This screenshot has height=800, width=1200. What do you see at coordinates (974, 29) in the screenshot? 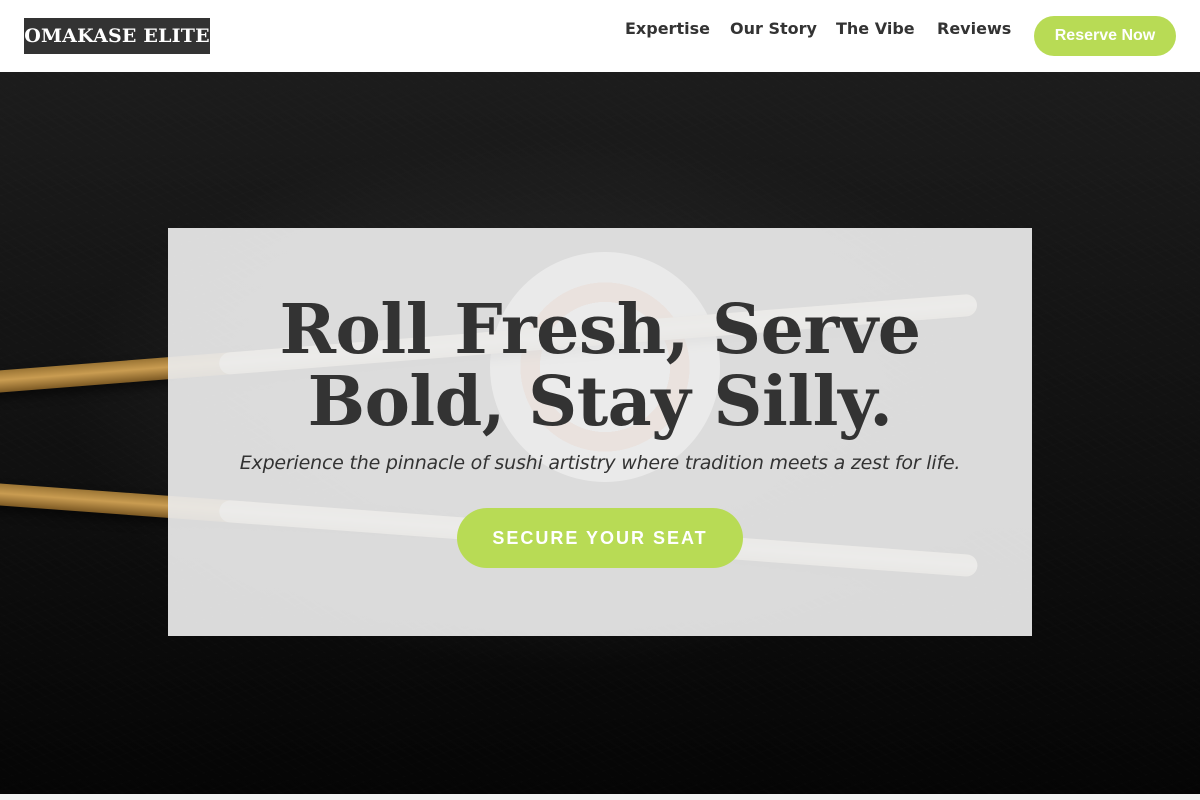
I see `nav-link-reviews: Reviews` at bounding box center [974, 29].